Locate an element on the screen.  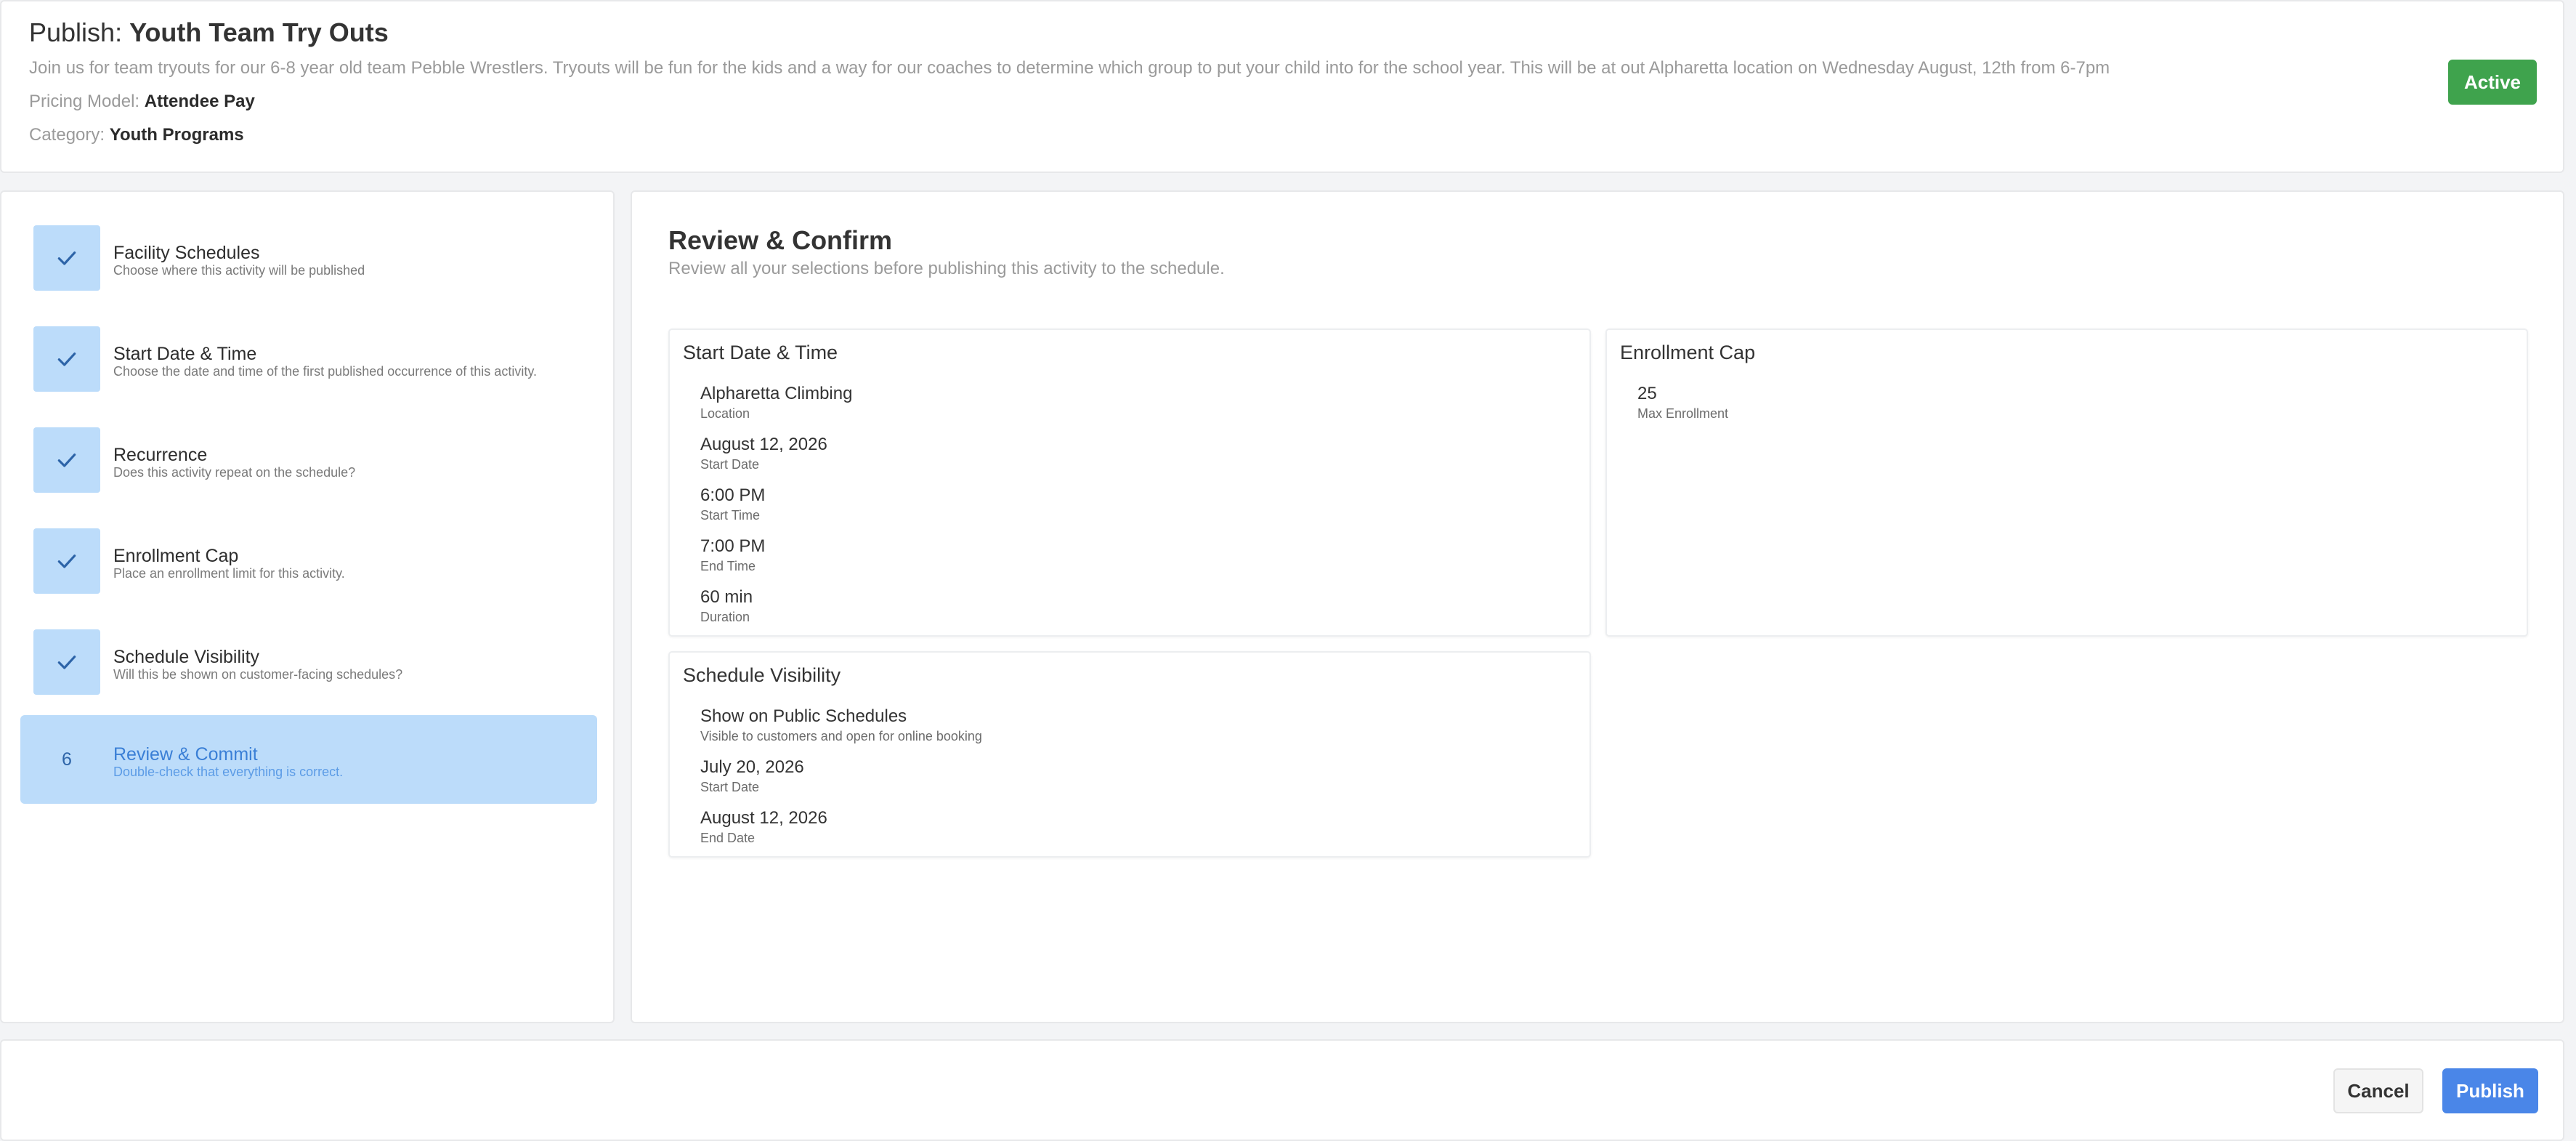
duration-field: 60 min Duration is located at coordinates (726, 606).